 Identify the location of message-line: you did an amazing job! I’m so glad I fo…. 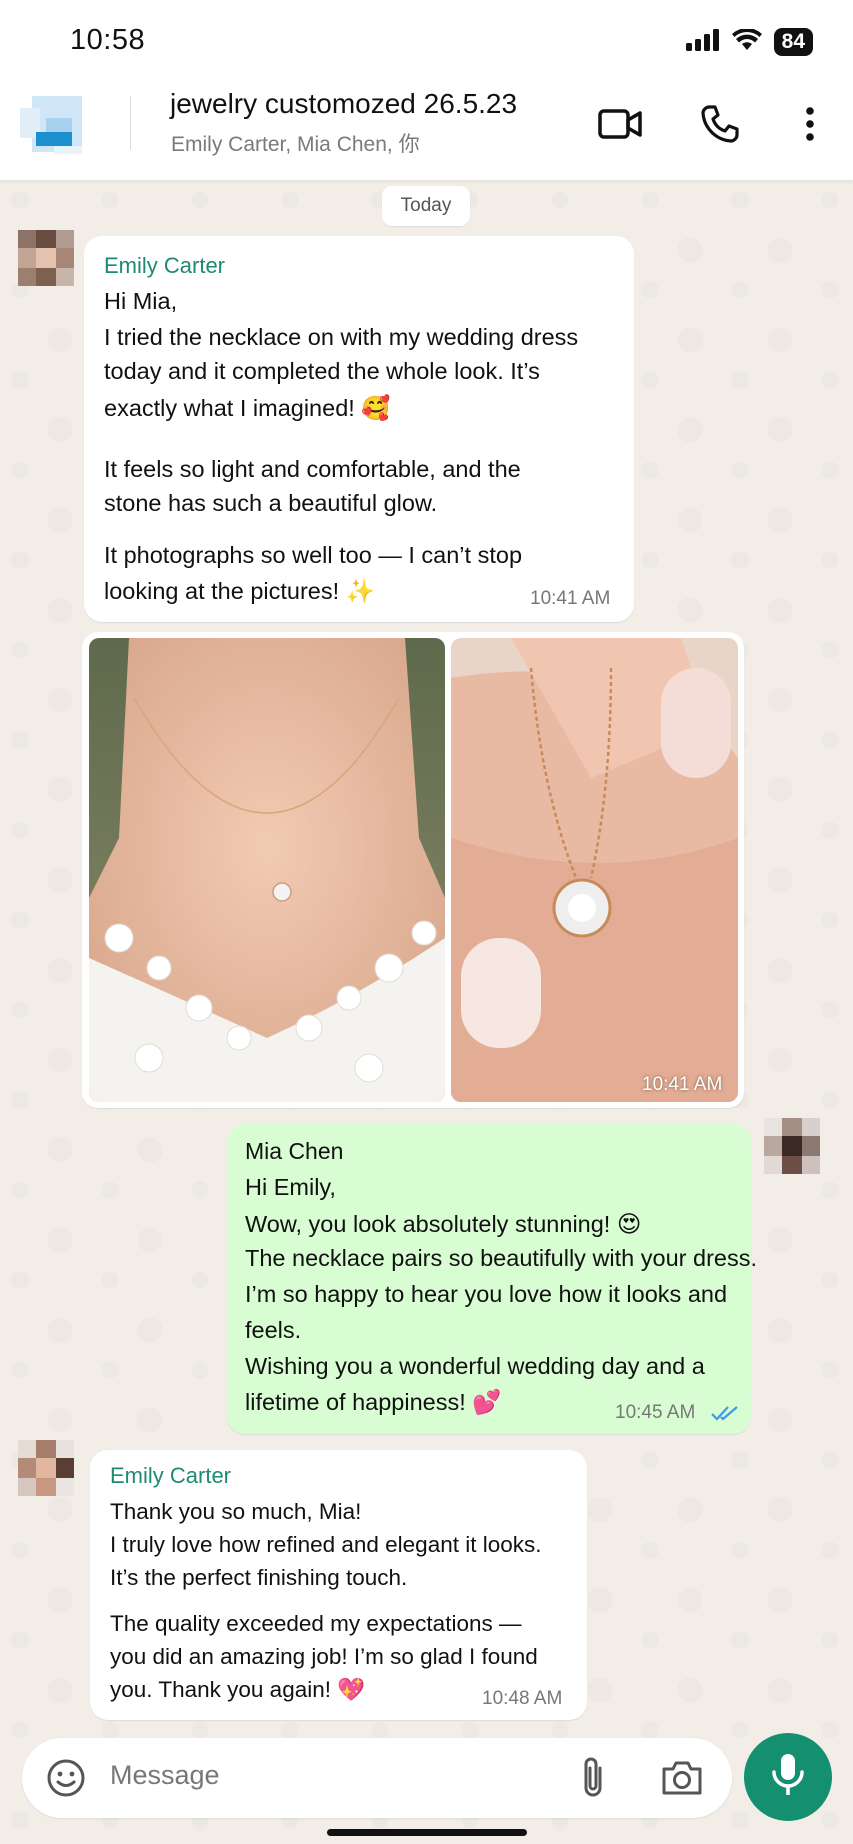
(324, 1656).